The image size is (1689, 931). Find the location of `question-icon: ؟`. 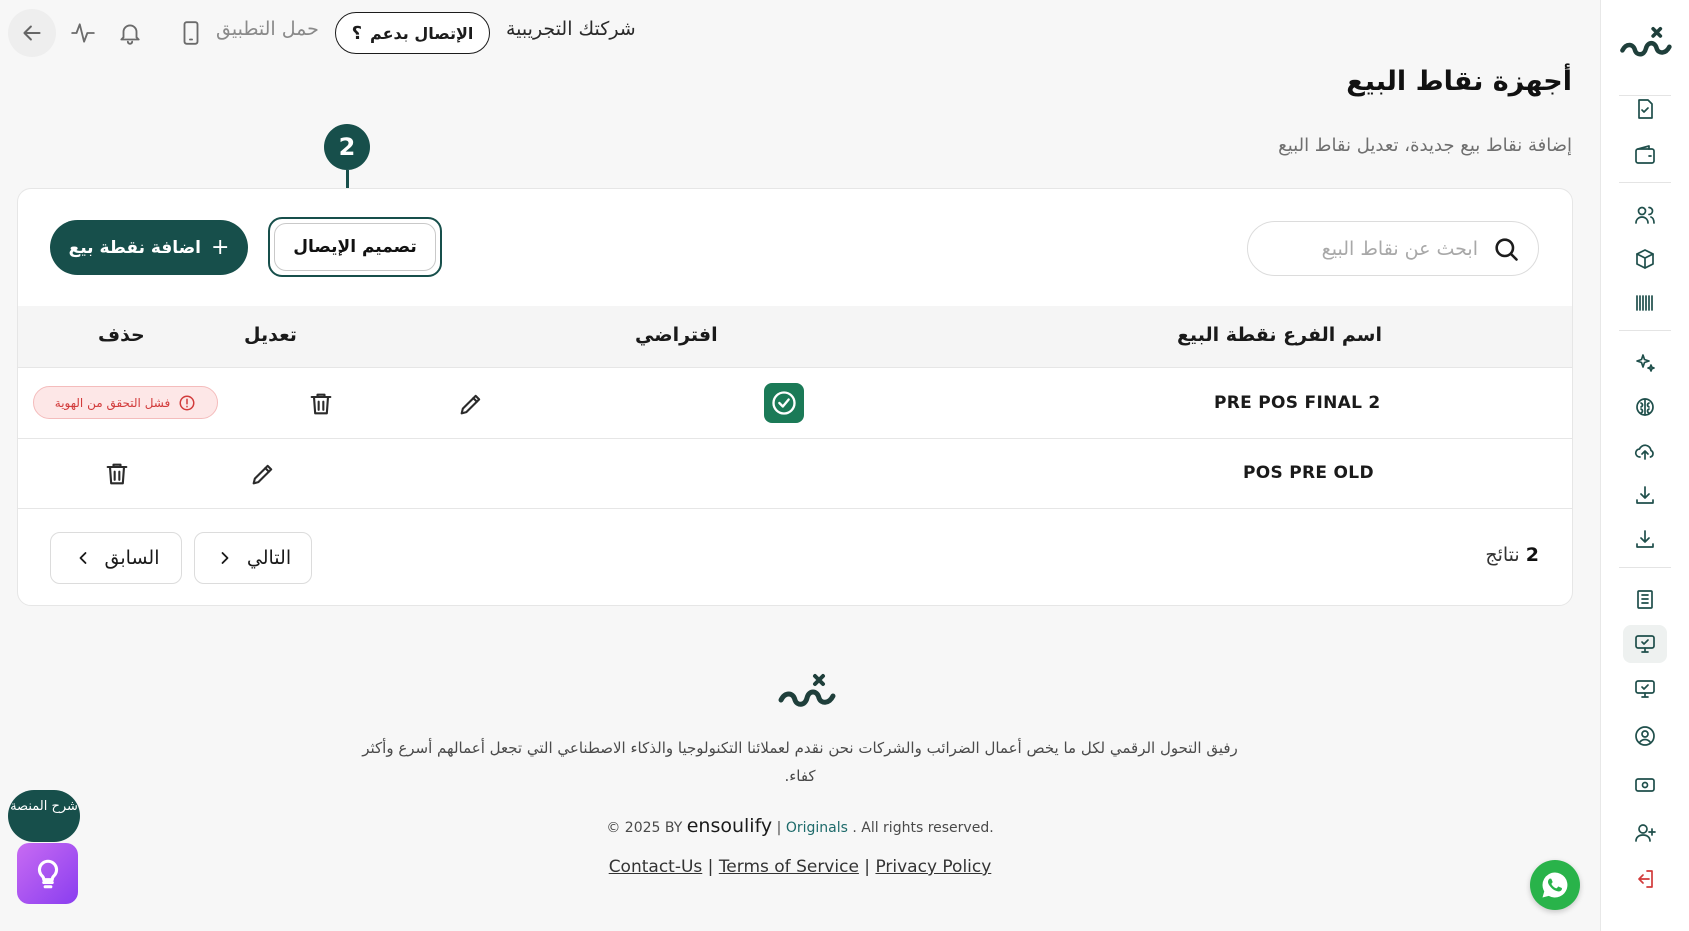

question-icon: ؟ is located at coordinates (357, 33).